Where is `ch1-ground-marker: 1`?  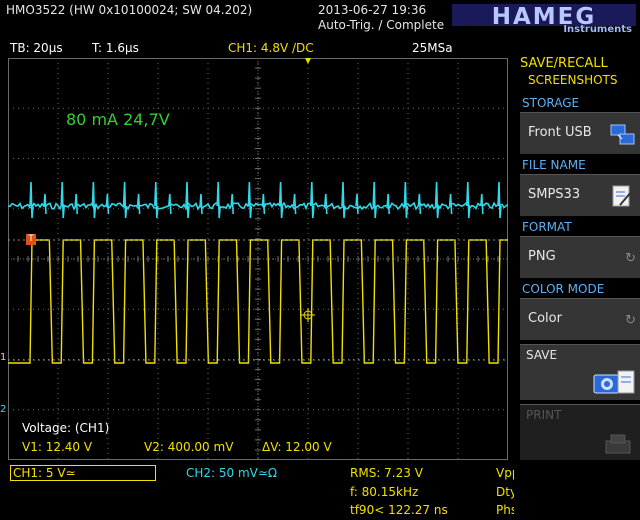 ch1-ground-marker: 1 is located at coordinates (3, 357).